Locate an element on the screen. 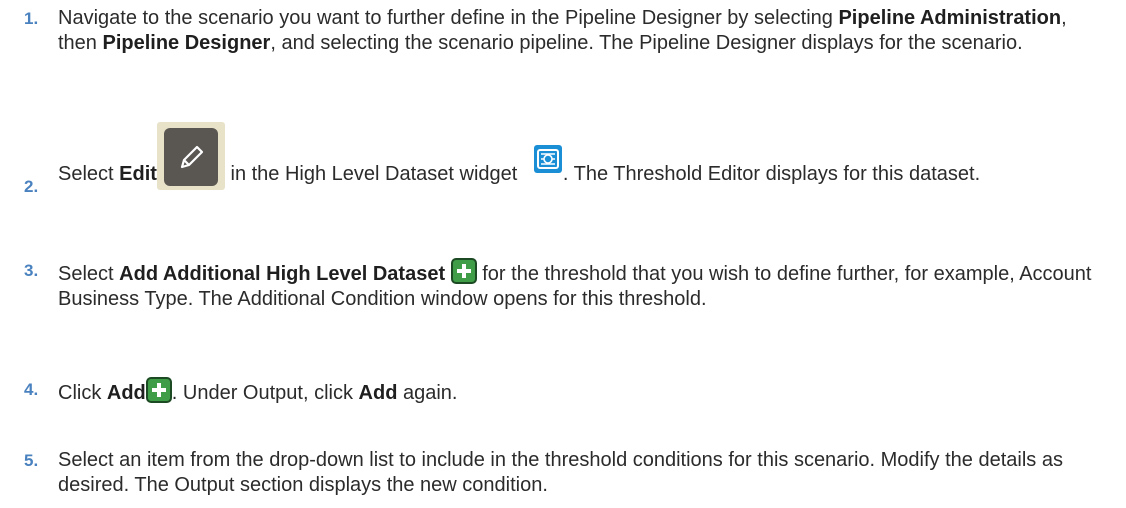 This screenshot has height=508, width=1126. ui-term-pipeline-administration: Pipeline Administration is located at coordinates (950, 18).